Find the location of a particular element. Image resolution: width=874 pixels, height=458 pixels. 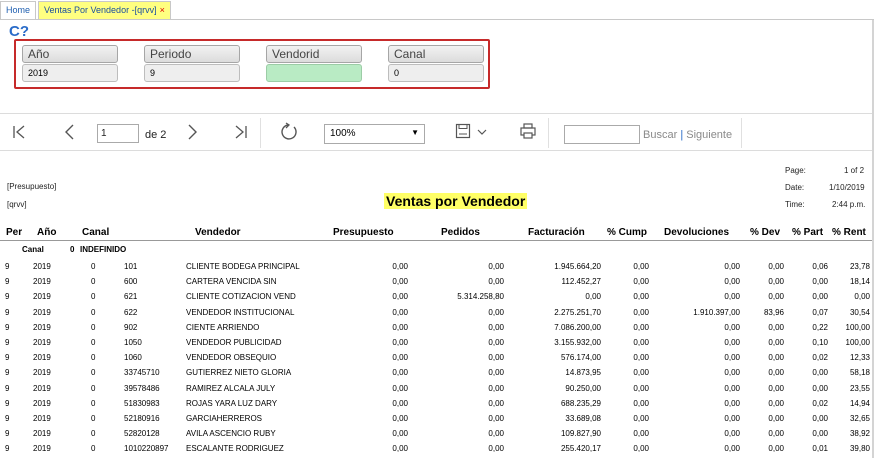

cell-rent: 12,33 is located at coordinates (859, 358).